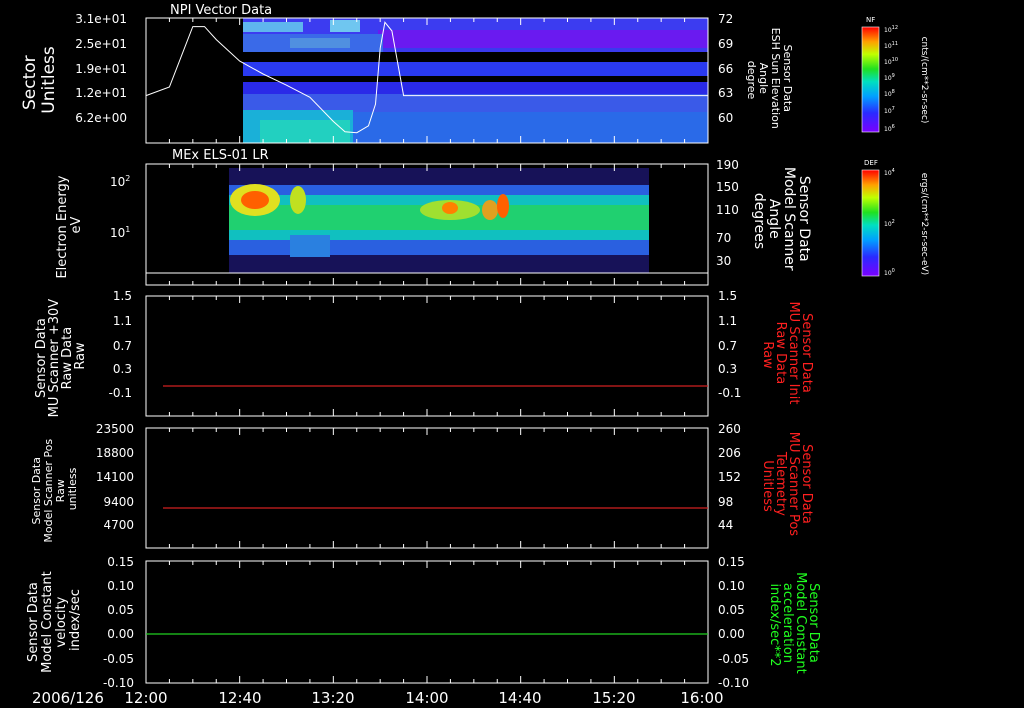 This screenshot has height=708, width=1024. I want to click on x-tick-label: 14:40, so click(519, 698).